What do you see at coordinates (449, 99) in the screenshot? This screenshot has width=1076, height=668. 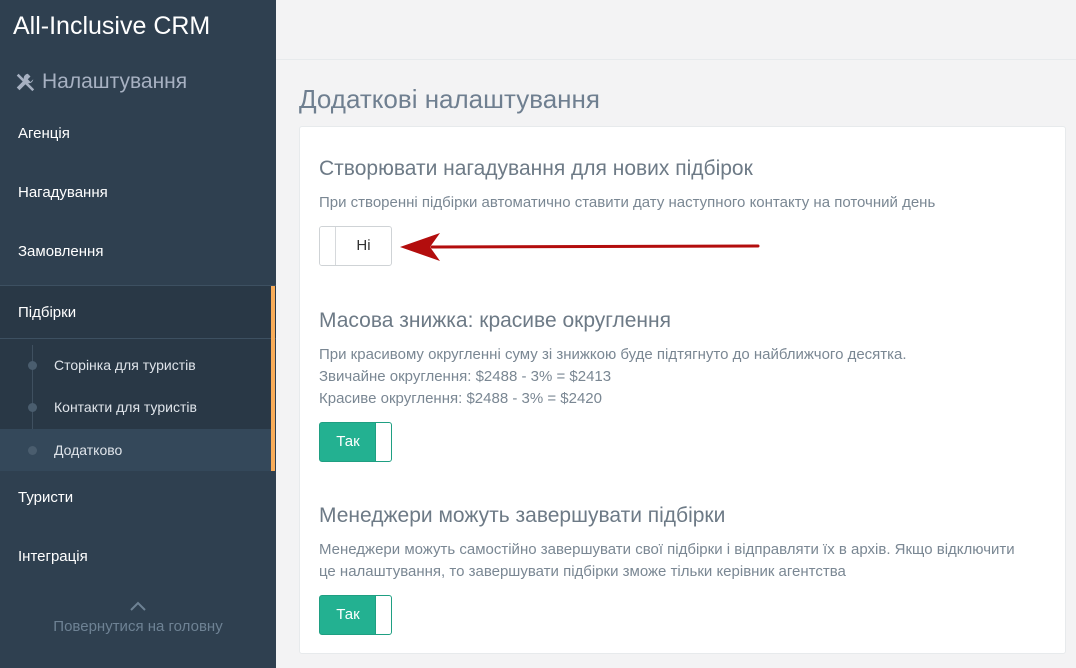 I see `page-title: Додаткові налаштування` at bounding box center [449, 99].